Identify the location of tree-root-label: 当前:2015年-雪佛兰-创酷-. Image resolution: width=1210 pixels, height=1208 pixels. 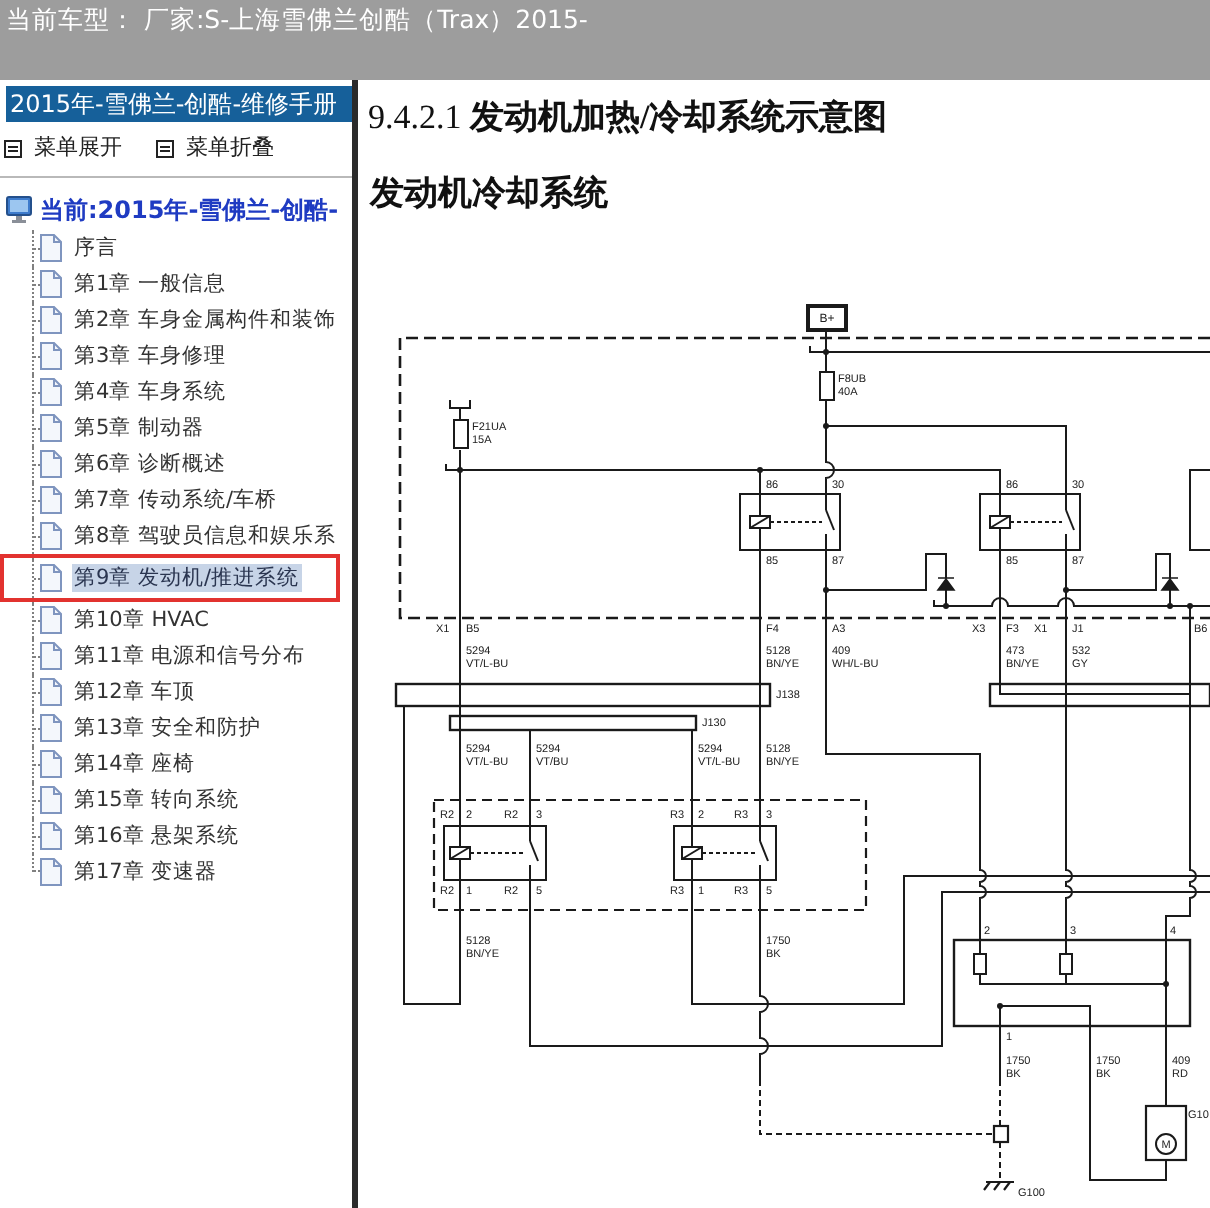
(189, 210).